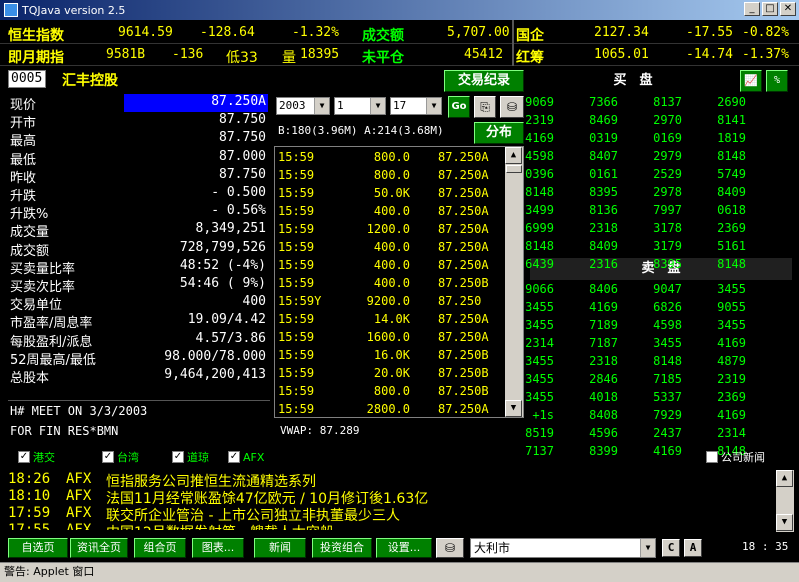 The width and height of the screenshot is (799, 582). I want to click on news-item: 17:59 AFX 联交所企业管治 - 上市公司独立非执董最少三人, so click(388, 513).